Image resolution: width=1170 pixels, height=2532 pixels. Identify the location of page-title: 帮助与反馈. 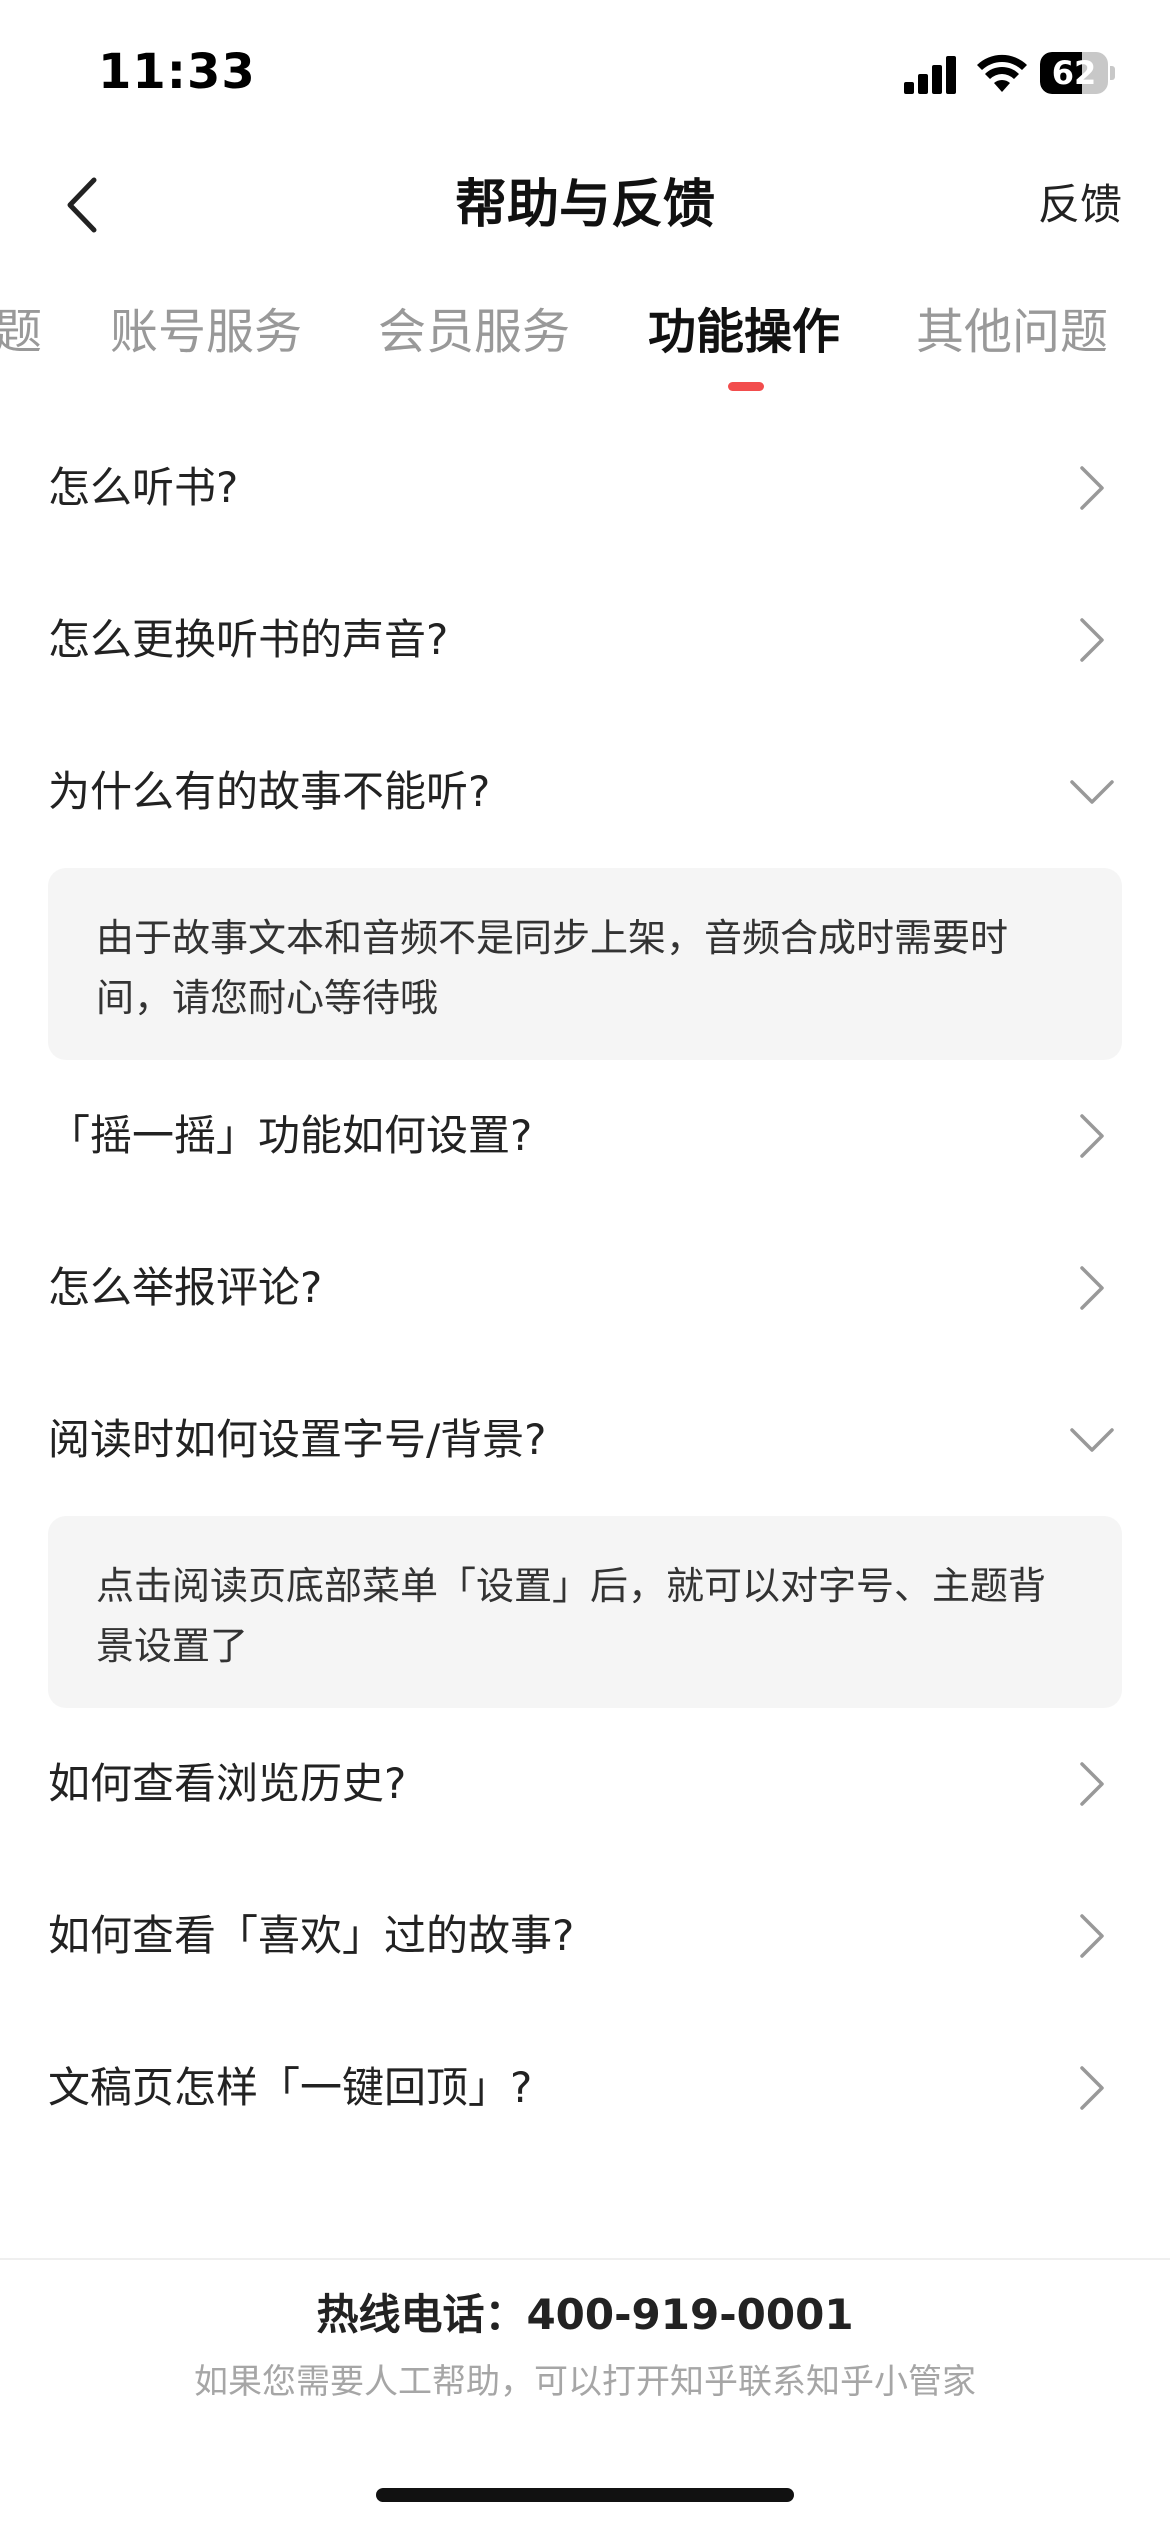
(584, 205).